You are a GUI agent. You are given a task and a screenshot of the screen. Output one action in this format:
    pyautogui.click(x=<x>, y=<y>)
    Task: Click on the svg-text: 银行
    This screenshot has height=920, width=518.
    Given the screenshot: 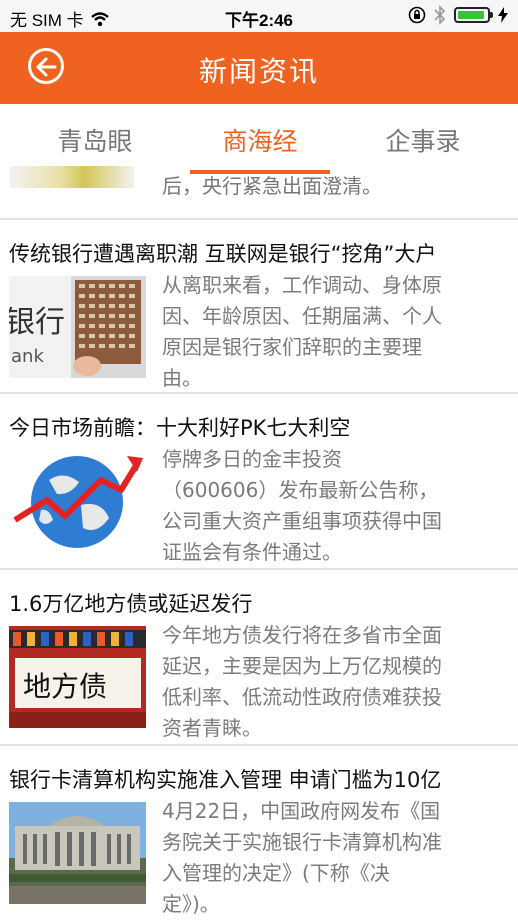 What is the action you would take?
    pyautogui.click(x=37, y=322)
    